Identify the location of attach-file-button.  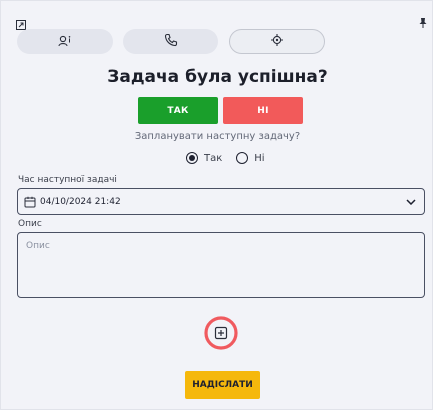
(221, 333).